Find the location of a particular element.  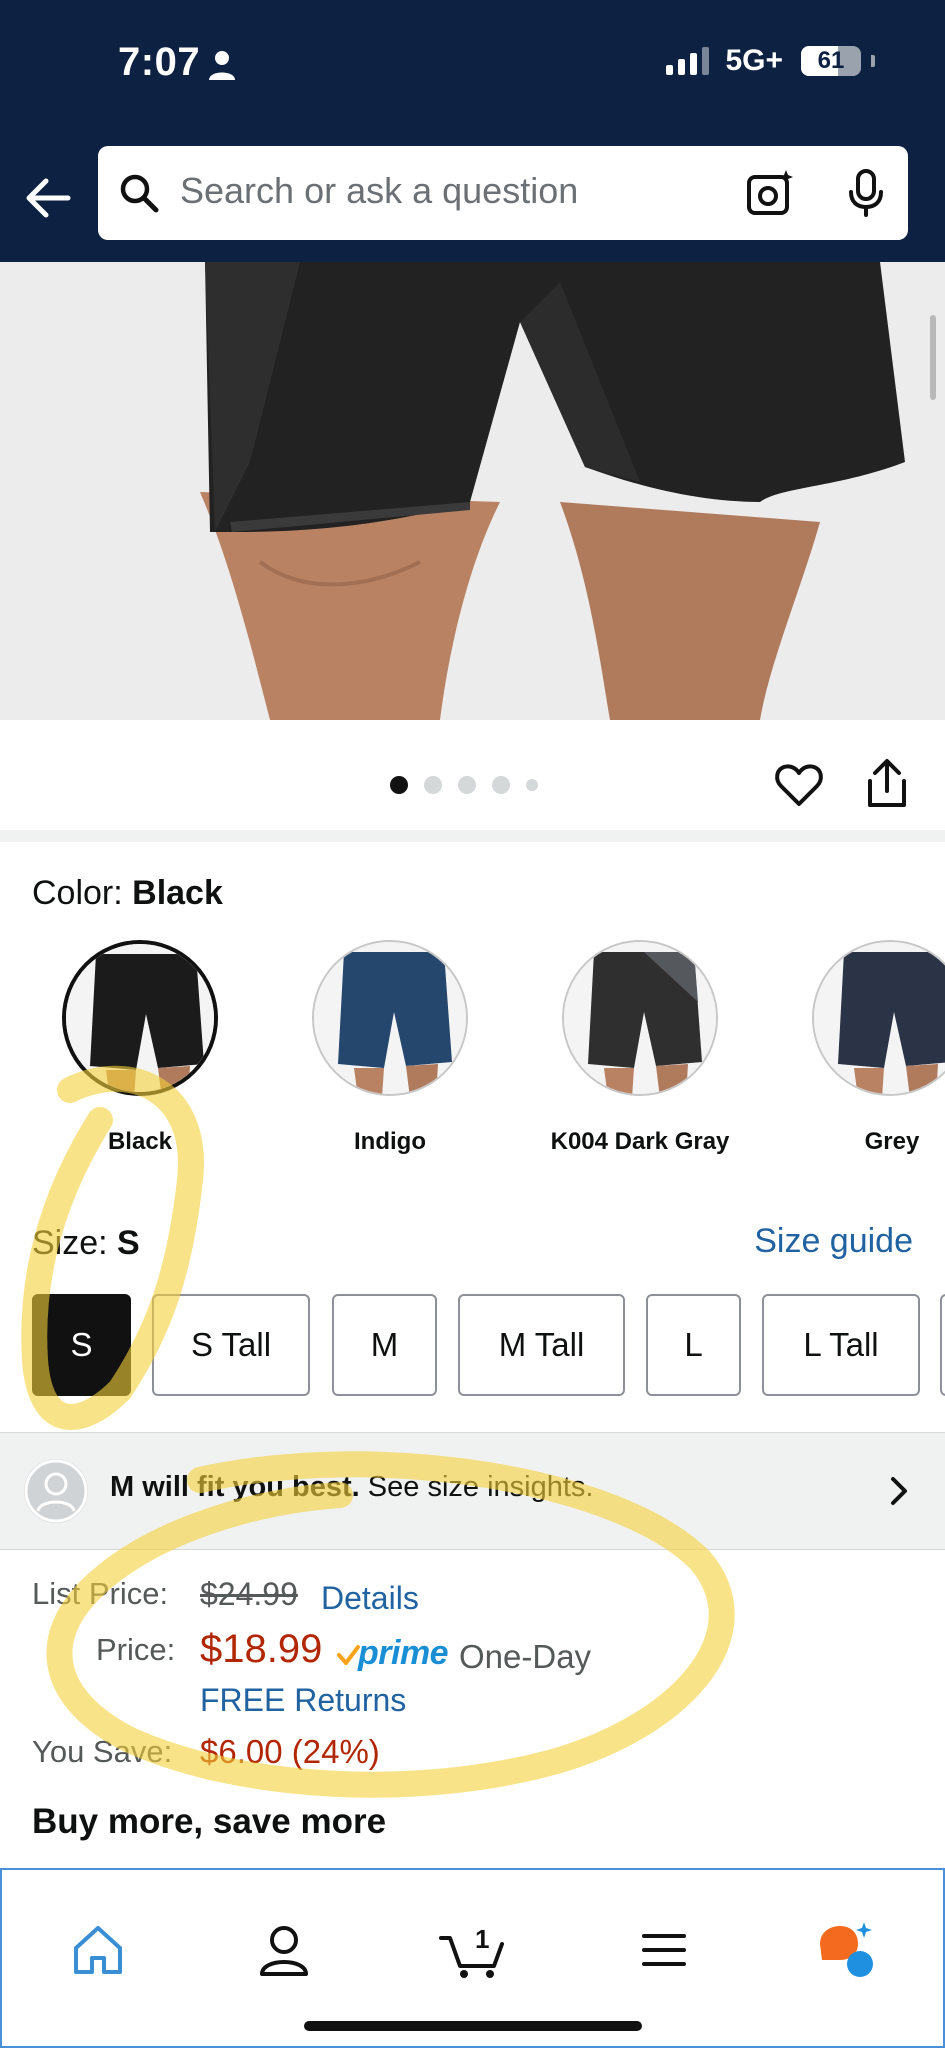

color-swatch-grey is located at coordinates (878, 1018).